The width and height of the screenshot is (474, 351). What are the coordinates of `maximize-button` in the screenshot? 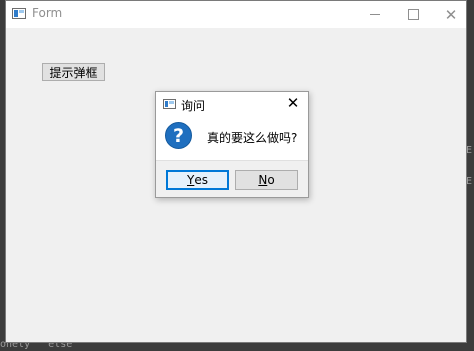 It's located at (413, 14).